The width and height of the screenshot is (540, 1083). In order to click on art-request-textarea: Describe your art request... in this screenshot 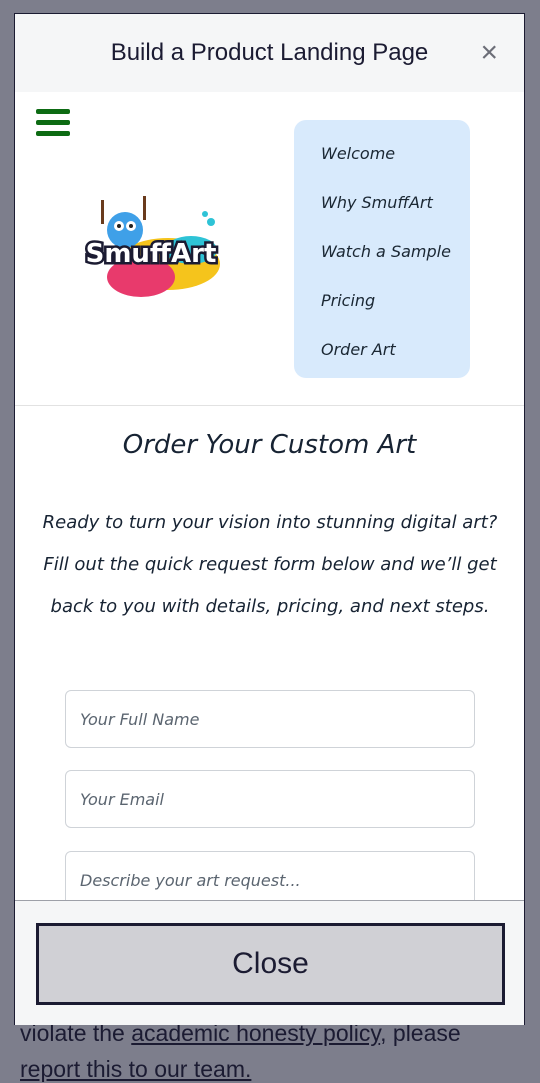, I will do `click(270, 875)`.